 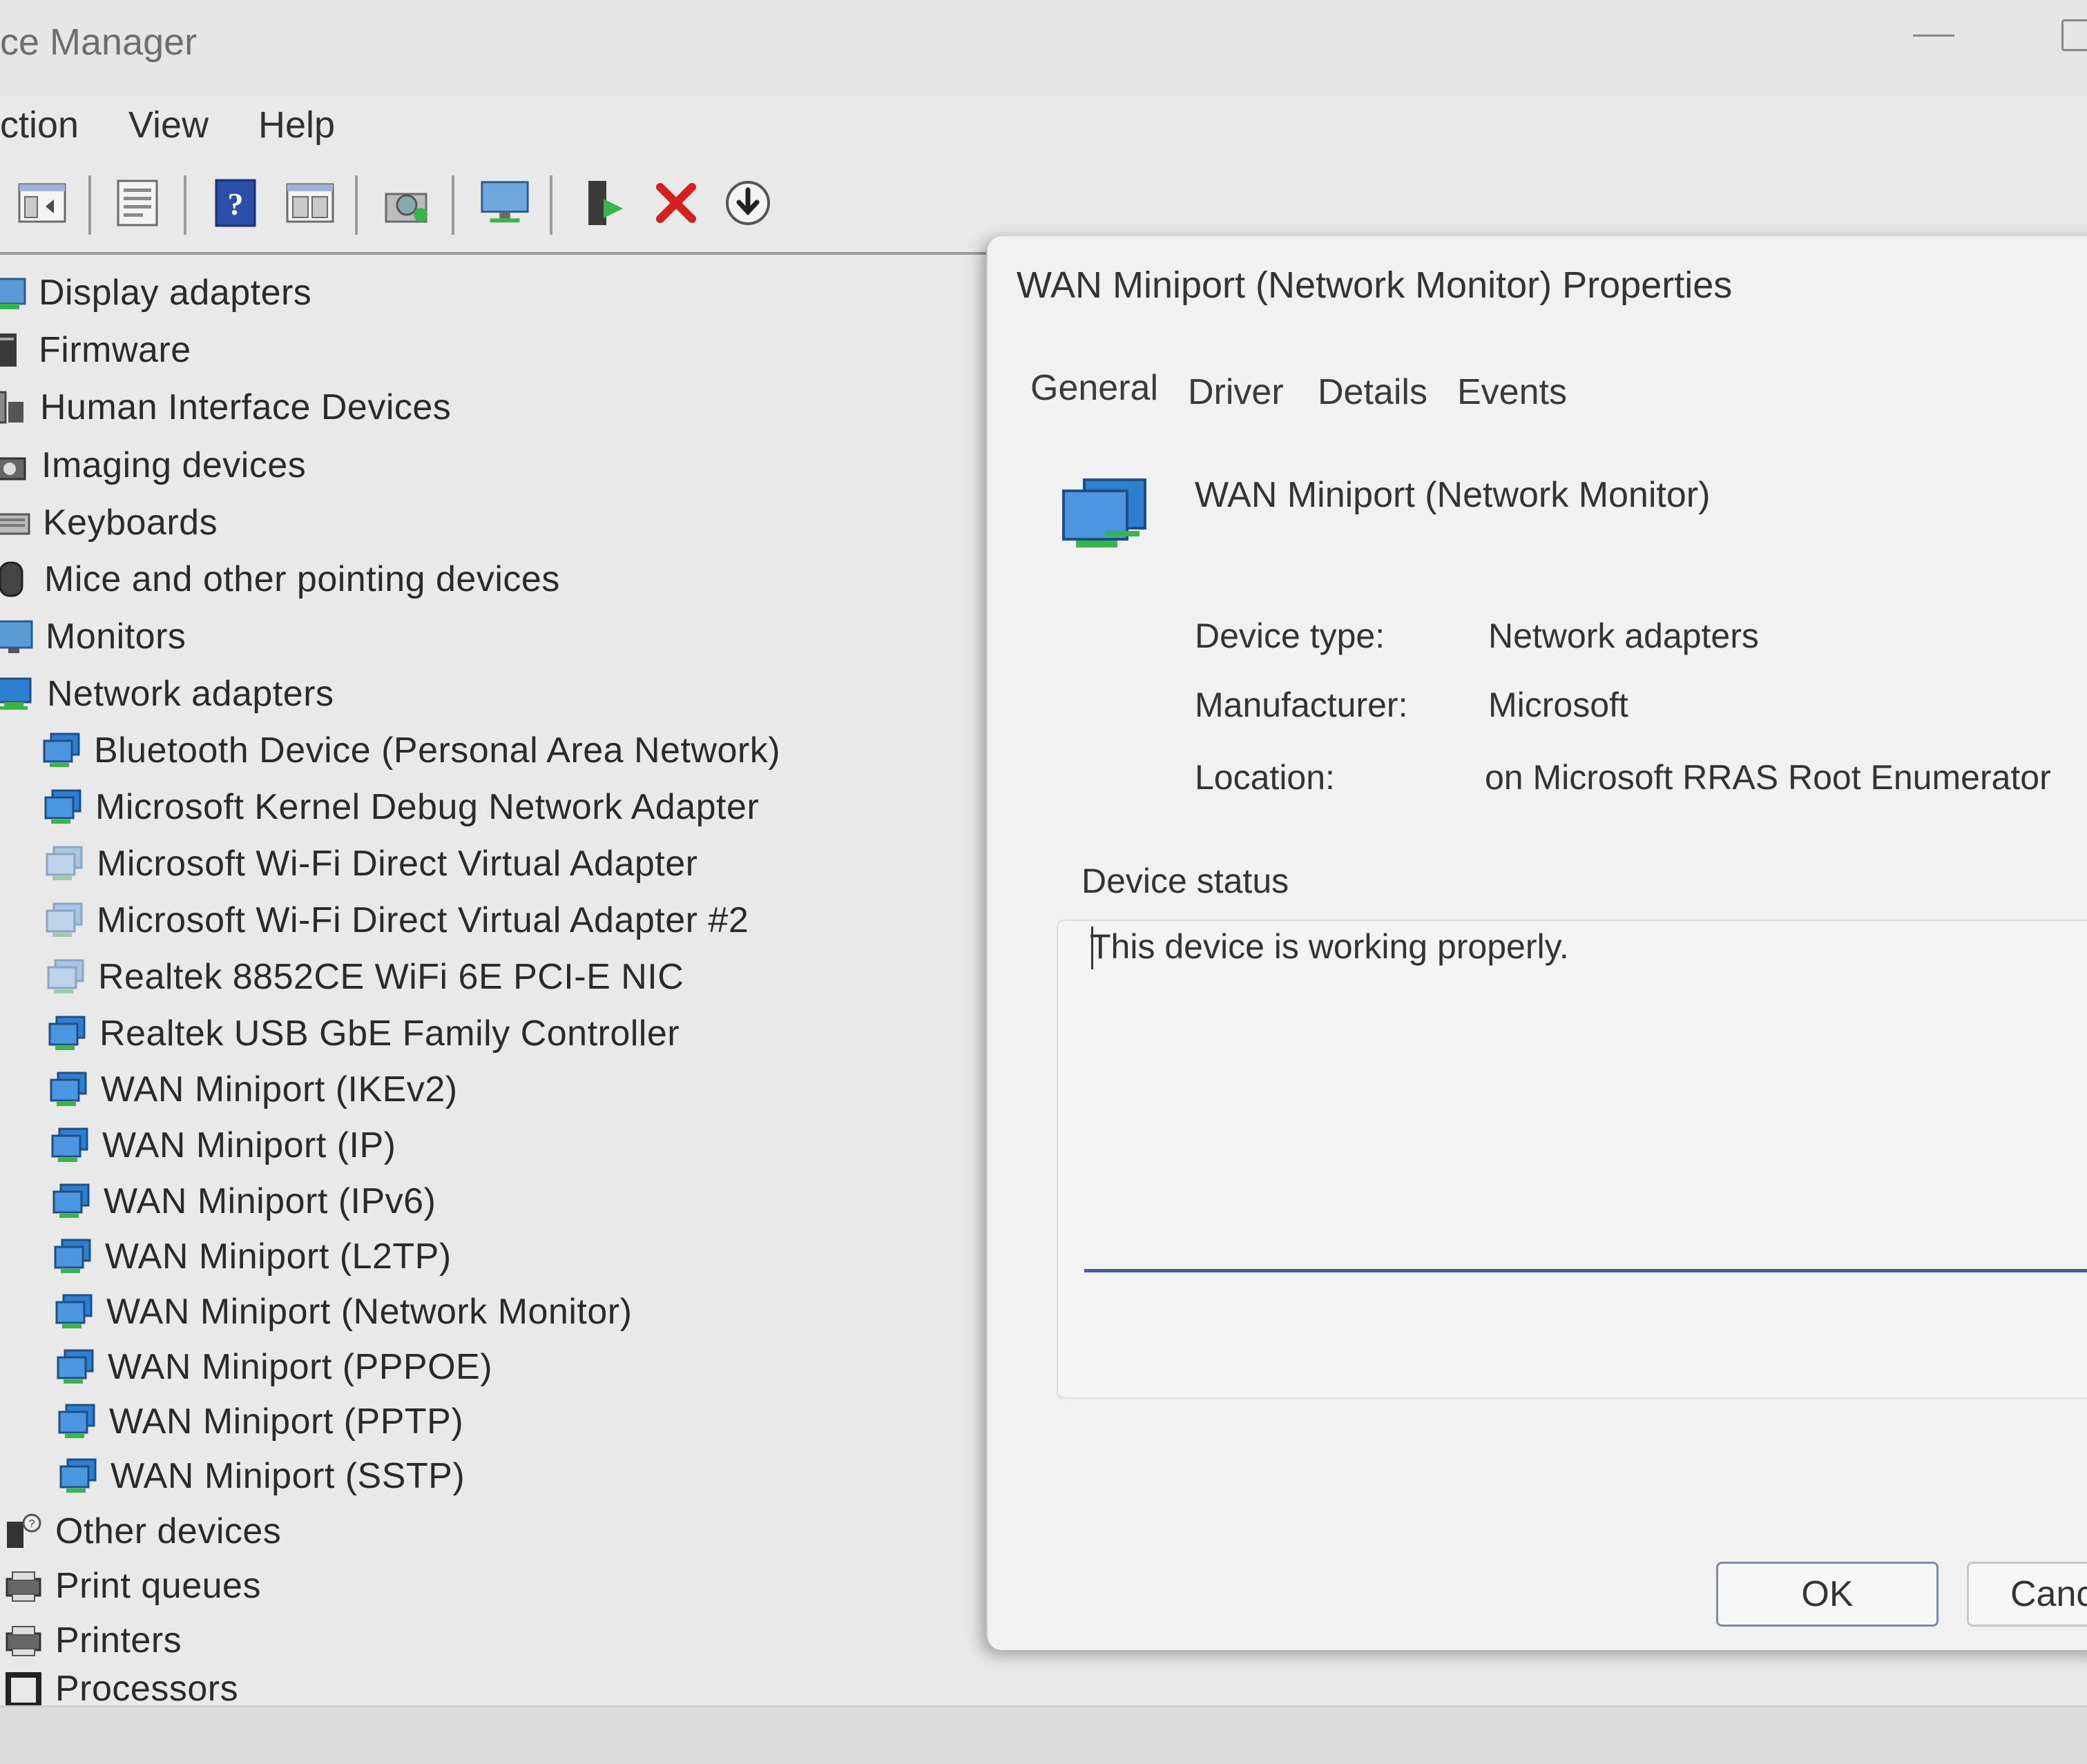 I want to click on network-adapter-item: WAN Miniport (IP), so click(x=223, y=1145).